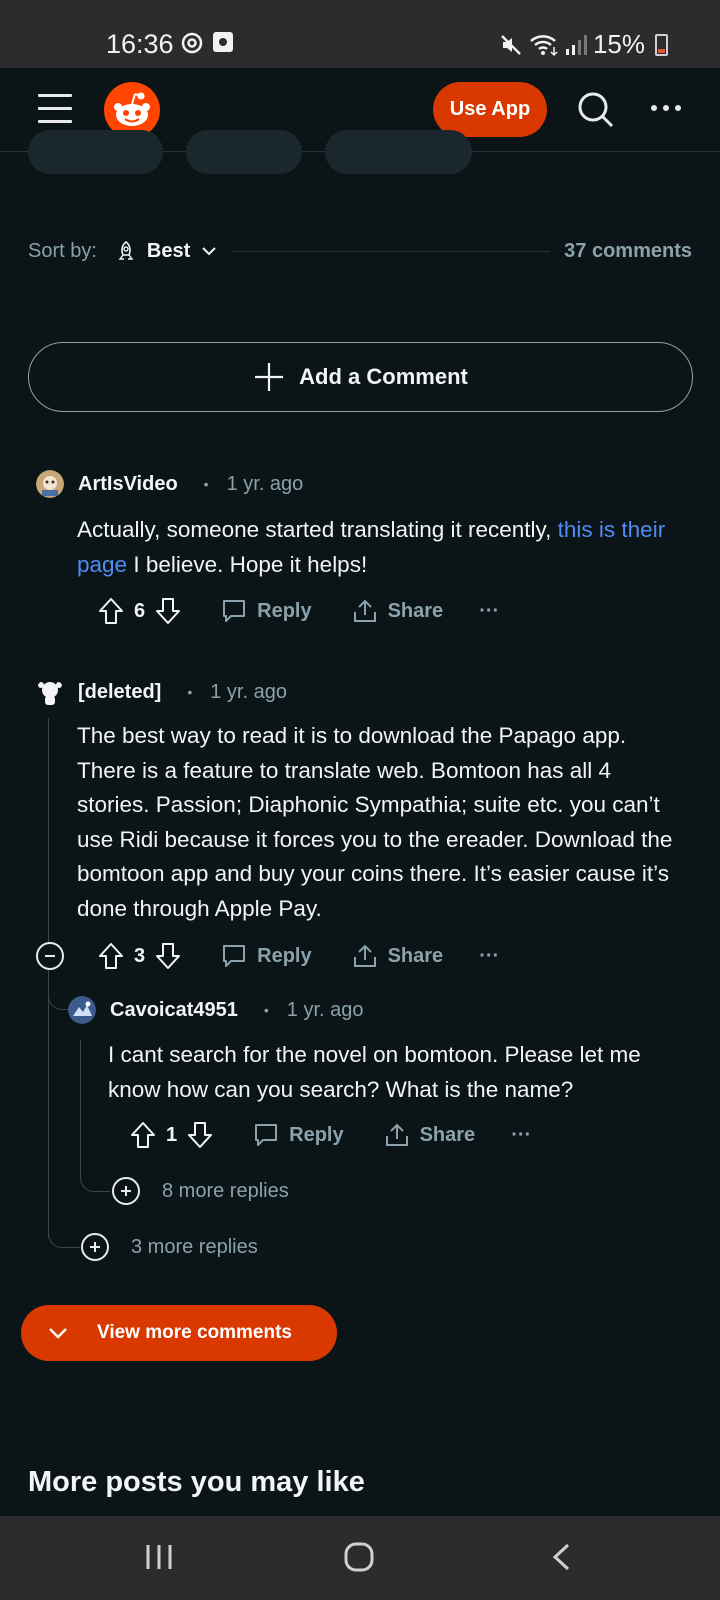  Describe the element at coordinates (120, 691) in the screenshot. I see `comment-author: [deleted]` at that location.